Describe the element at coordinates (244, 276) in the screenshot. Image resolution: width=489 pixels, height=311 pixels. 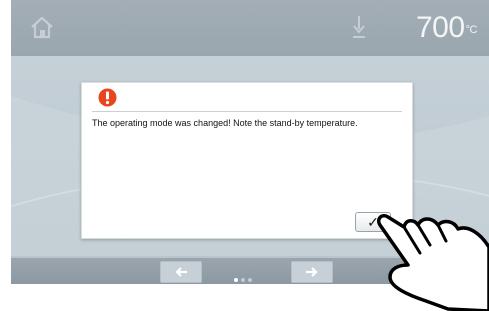
I see `page-indicator` at that location.